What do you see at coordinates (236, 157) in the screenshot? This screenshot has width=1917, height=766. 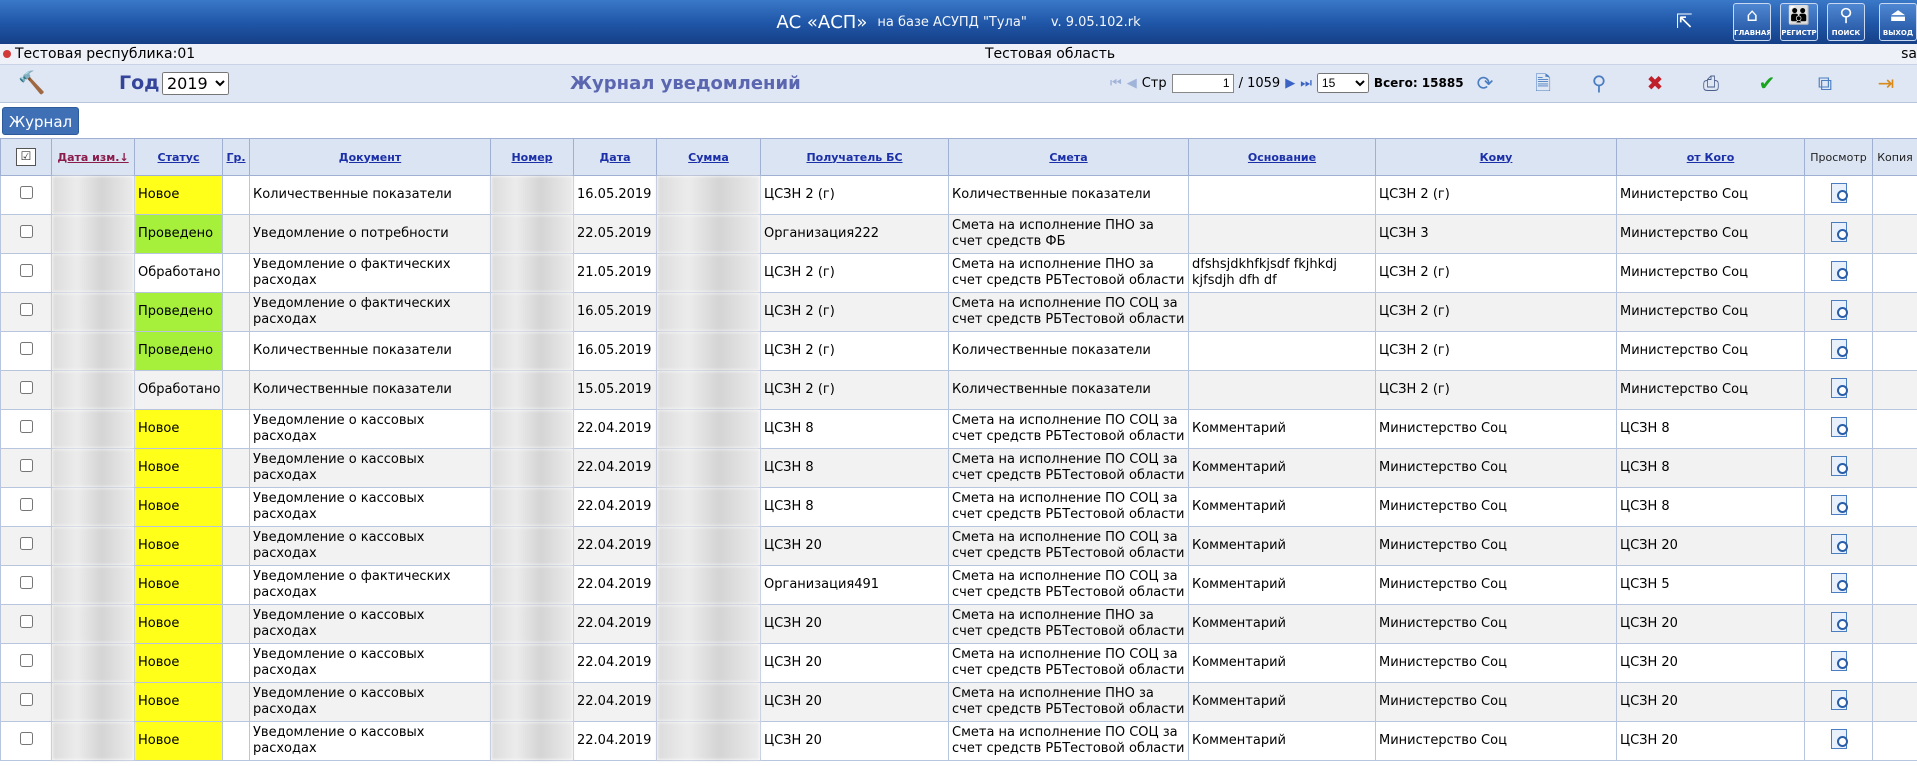 I see `col-group: Гр.` at bounding box center [236, 157].